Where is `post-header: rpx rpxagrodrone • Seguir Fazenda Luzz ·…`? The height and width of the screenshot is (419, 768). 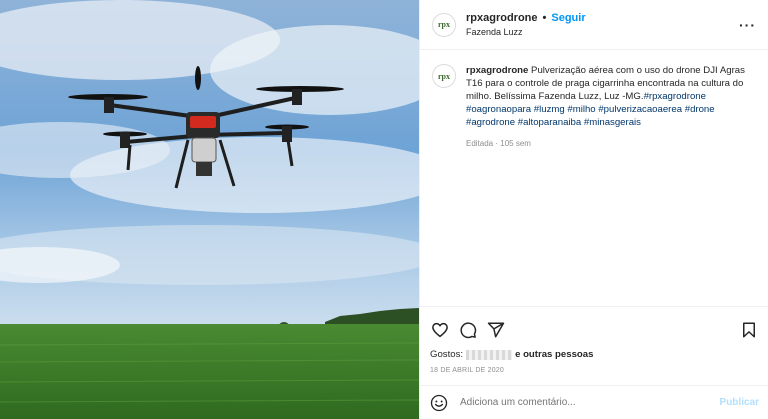
post-header: rpx rpxagrodrone • Seguir Fazenda Luzz ·… is located at coordinates (594, 25).